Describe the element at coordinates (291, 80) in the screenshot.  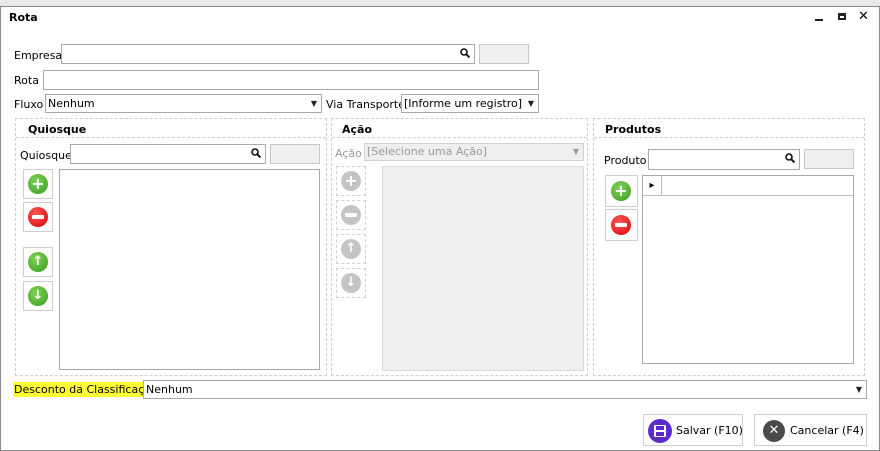
I see `rota-input` at that location.